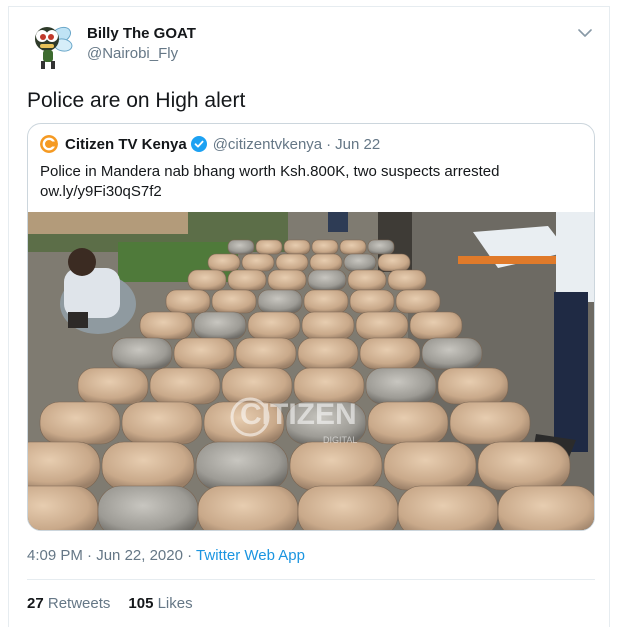 The width and height of the screenshot is (618, 627). I want to click on fly-cartoon-icon, so click(54, 47).